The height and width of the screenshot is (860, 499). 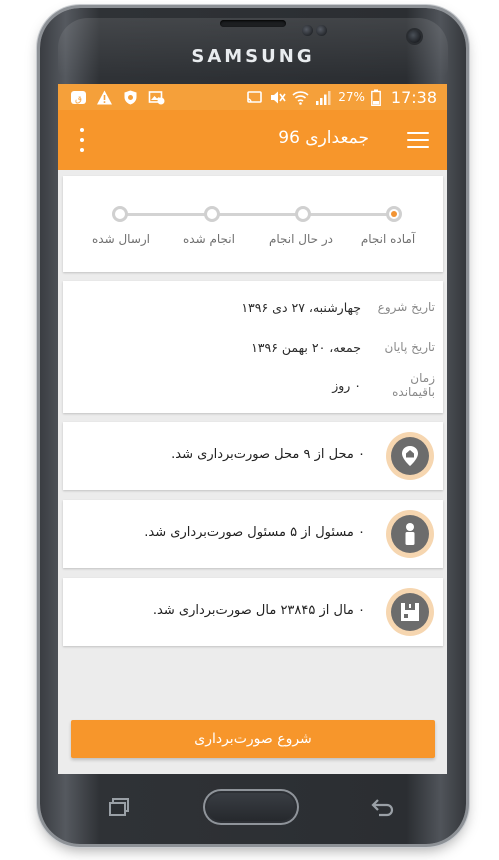 I want to click on step-label-sent: ارسال شده, so click(x=121, y=239).